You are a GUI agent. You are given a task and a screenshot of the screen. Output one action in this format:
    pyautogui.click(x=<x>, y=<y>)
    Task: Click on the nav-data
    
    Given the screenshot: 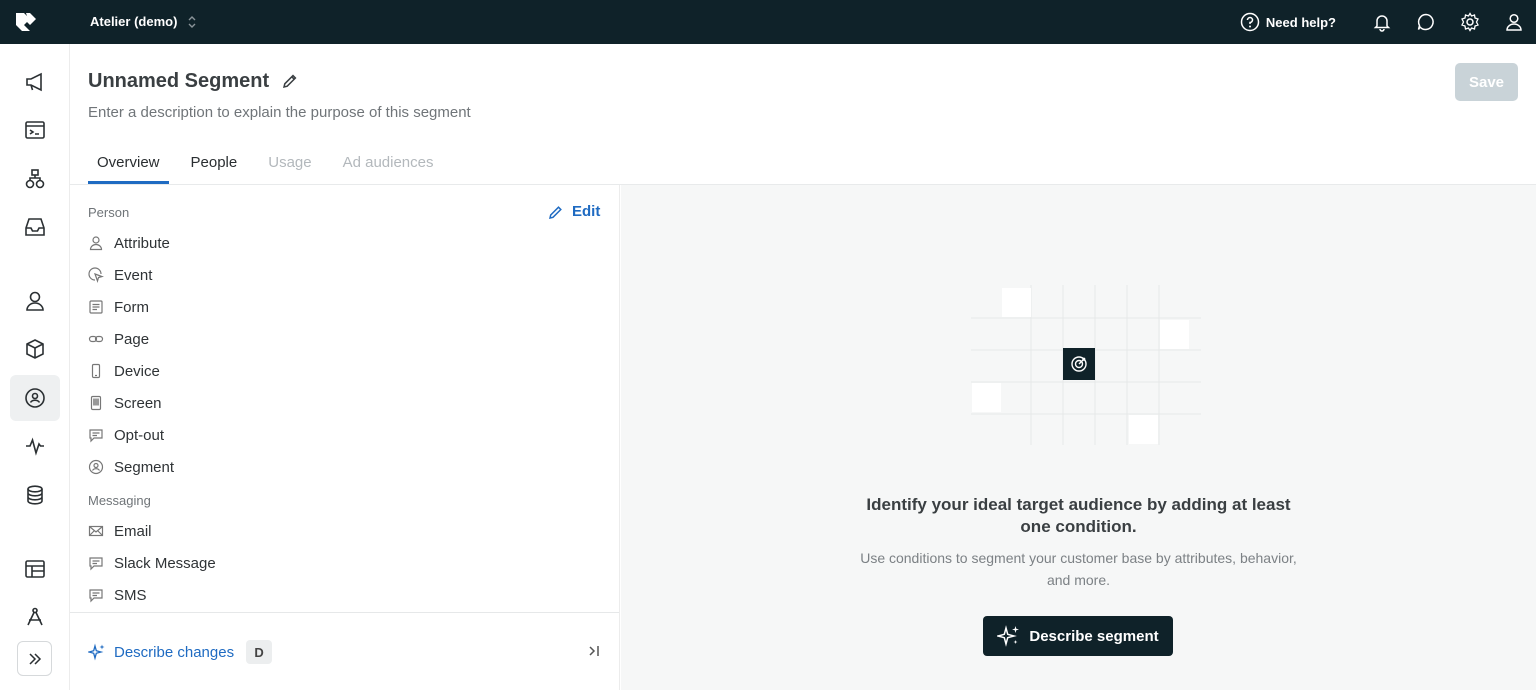 What is the action you would take?
    pyautogui.click(x=35, y=495)
    